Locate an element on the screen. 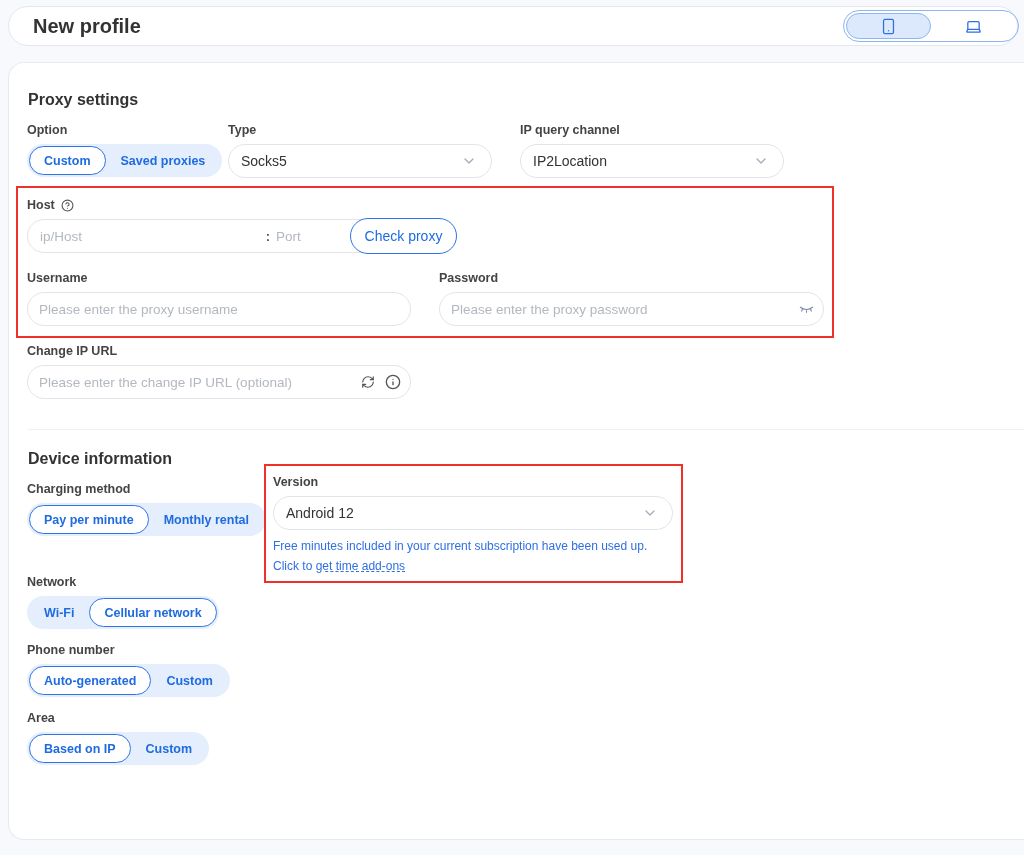 The height and width of the screenshot is (855, 1024). field-label: Type is located at coordinates (242, 130).